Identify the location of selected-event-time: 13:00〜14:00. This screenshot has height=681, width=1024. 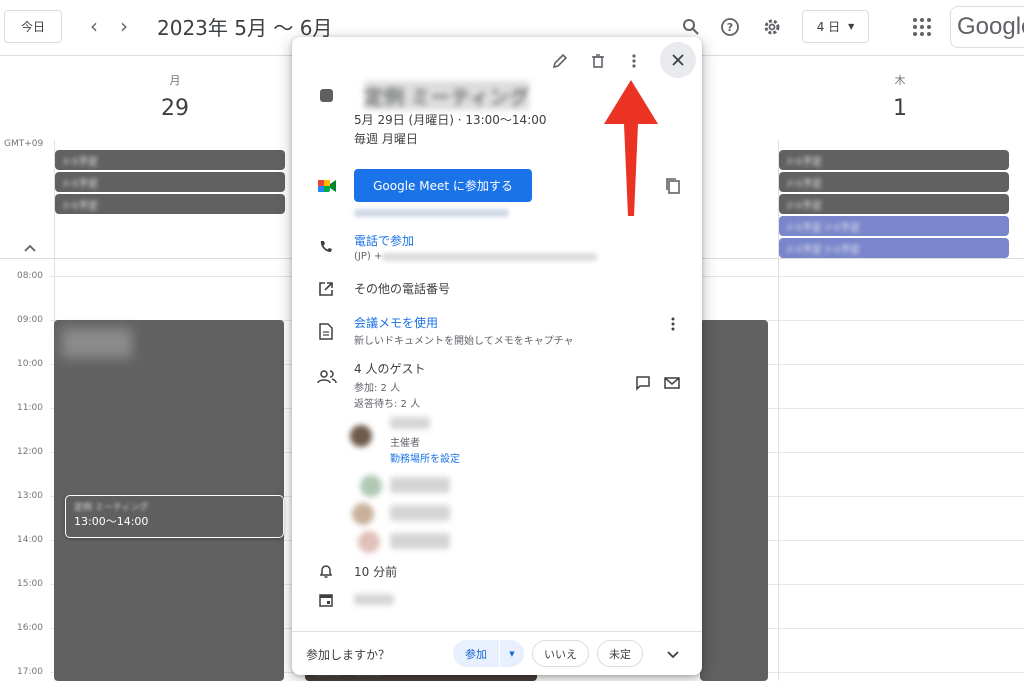
(111, 521).